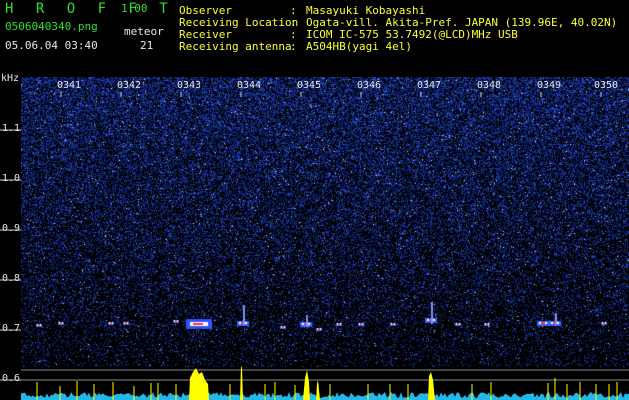 The image size is (629, 400). What do you see at coordinates (90, 9) in the screenshot?
I see `hrofft-title: H R O F F T` at bounding box center [90, 9].